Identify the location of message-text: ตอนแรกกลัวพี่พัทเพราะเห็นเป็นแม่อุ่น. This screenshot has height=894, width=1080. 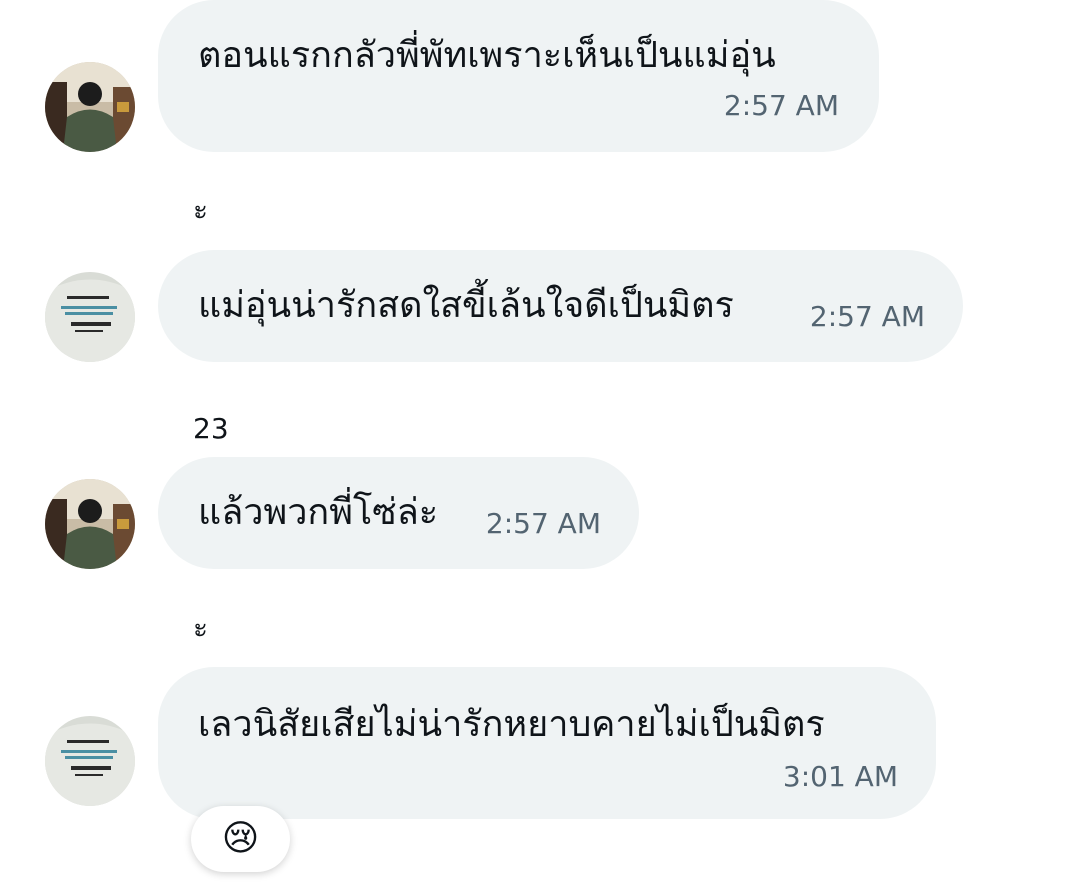
(487, 55).